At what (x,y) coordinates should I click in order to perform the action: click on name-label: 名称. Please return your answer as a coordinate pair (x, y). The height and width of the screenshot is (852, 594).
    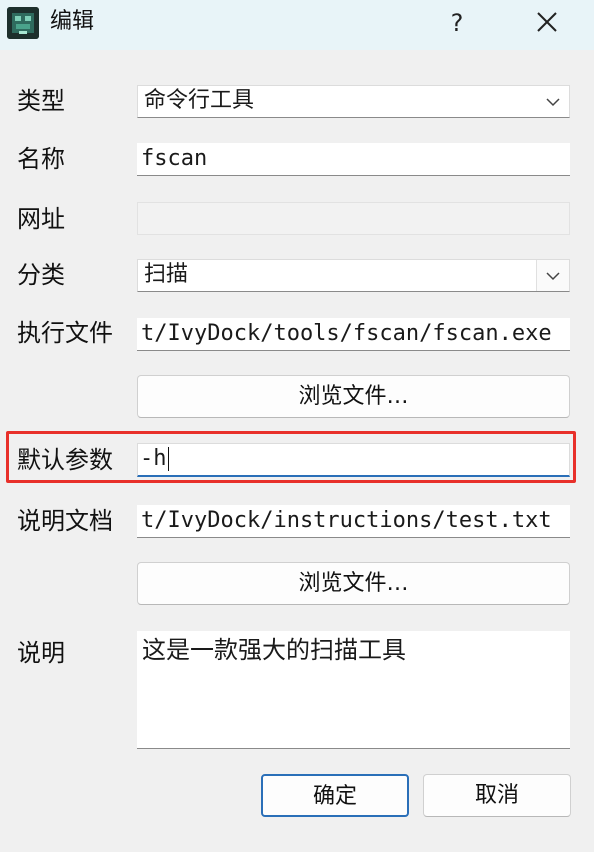
    Looking at the image, I should click on (41, 159).